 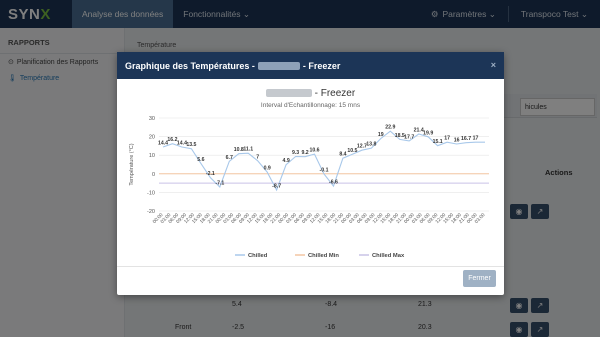 What do you see at coordinates (200, 160) in the screenshot?
I see `data-label: 5.6` at bounding box center [200, 160].